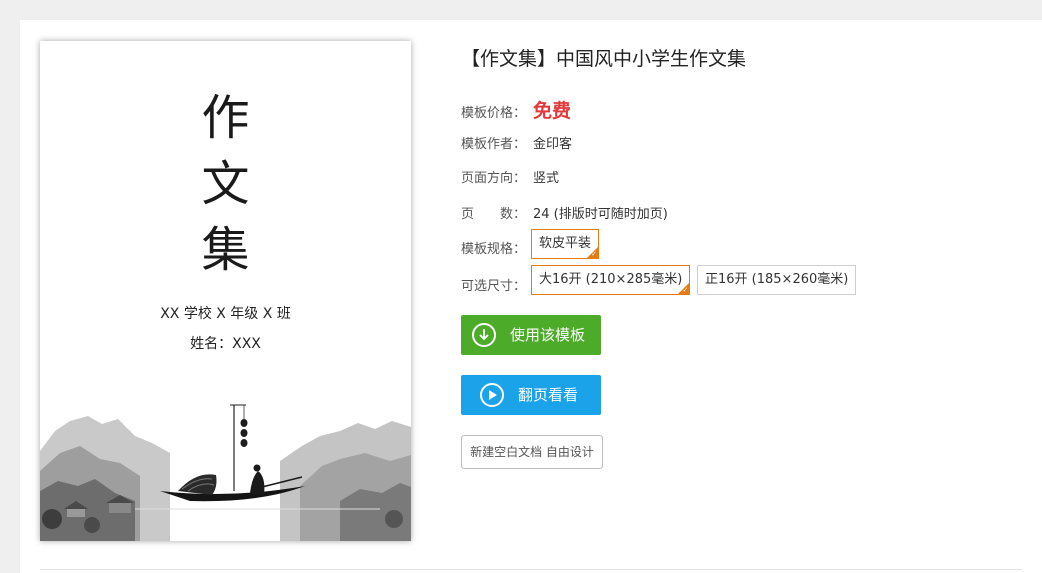 Image resolution: width=1042 pixels, height=573 pixels. Describe the element at coordinates (225, 472) in the screenshot. I see `ink-landscape-illustration` at that location.